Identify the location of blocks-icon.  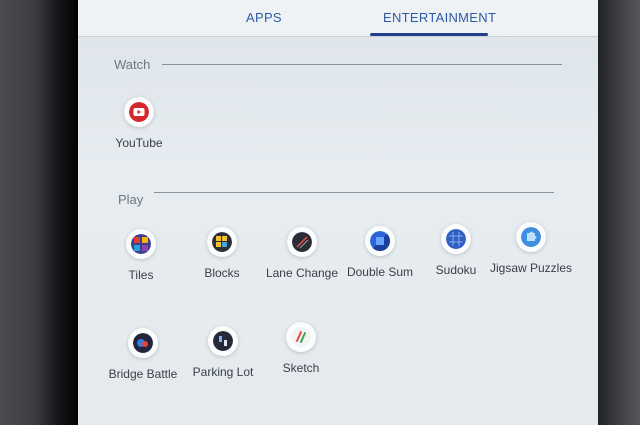
(222, 242).